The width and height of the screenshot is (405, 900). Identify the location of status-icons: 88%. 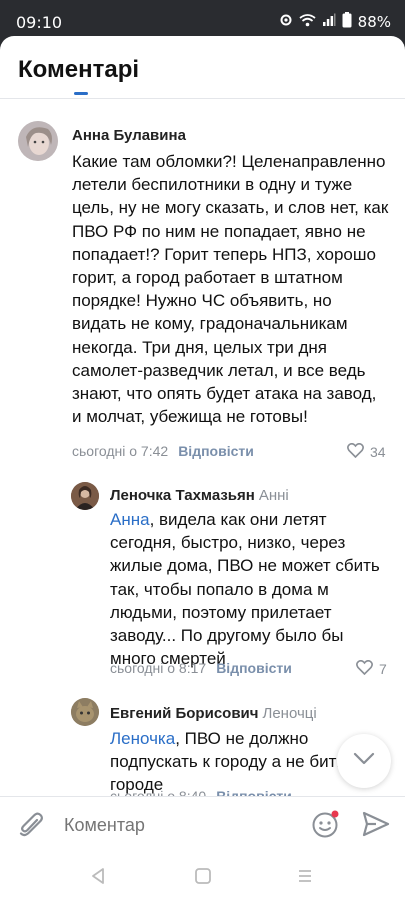
(335, 22).